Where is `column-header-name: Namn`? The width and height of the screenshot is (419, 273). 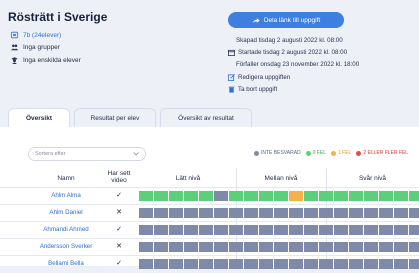
column-header-name: Namn is located at coordinates (66, 178).